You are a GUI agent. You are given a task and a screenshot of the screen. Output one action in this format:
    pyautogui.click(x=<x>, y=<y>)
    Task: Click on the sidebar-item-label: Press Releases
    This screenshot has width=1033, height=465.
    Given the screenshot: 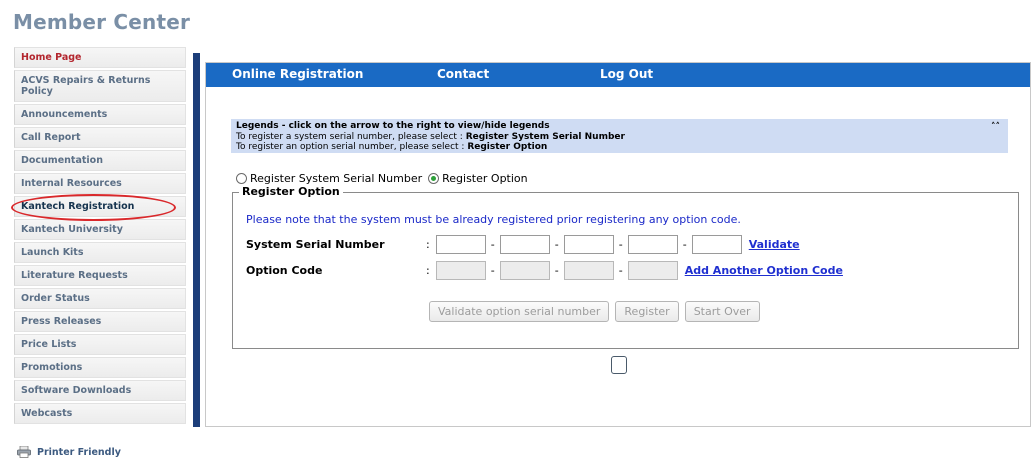 What is the action you would take?
    pyautogui.click(x=61, y=321)
    